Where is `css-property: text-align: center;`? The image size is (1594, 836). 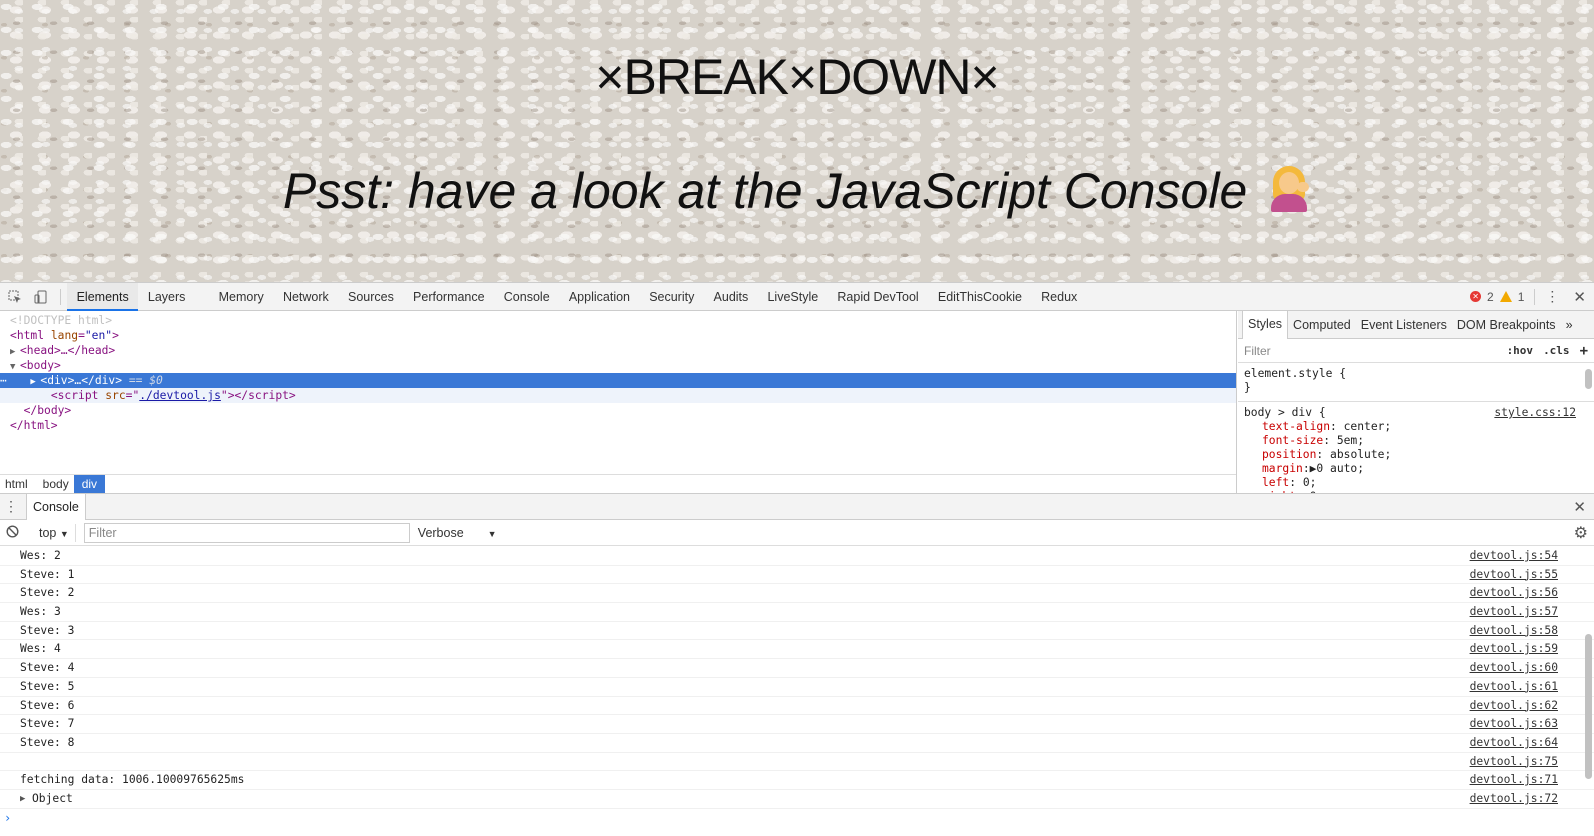 css-property: text-align: center; is located at coordinates (1416, 427).